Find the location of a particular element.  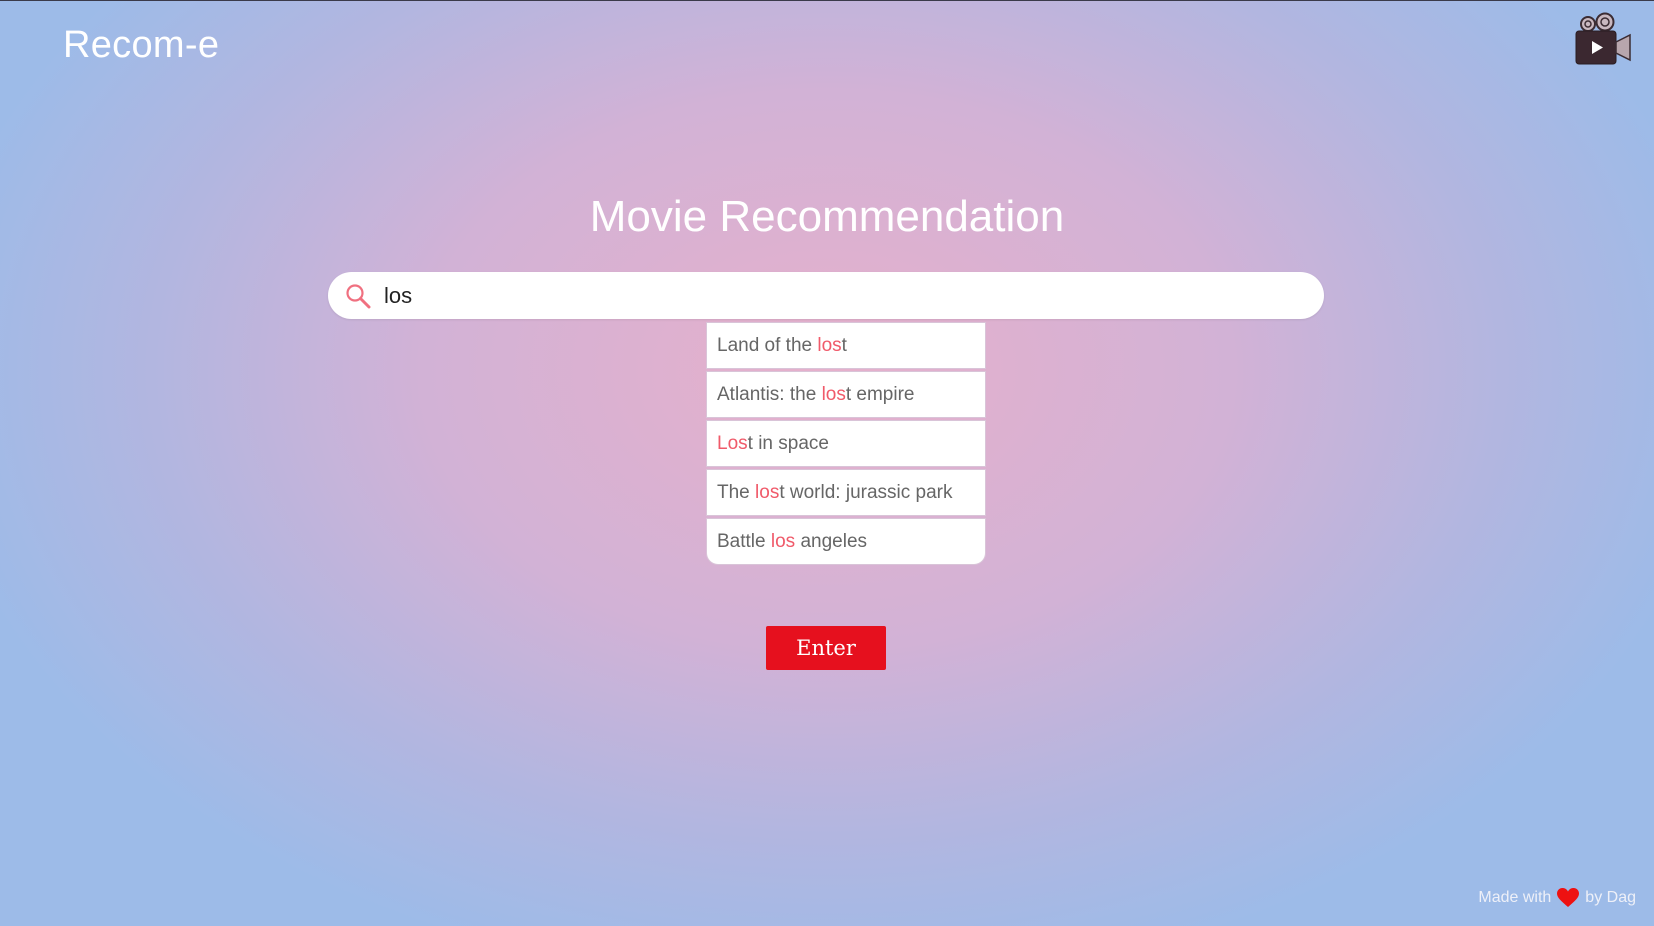

heart-icon is located at coordinates (1568, 897).